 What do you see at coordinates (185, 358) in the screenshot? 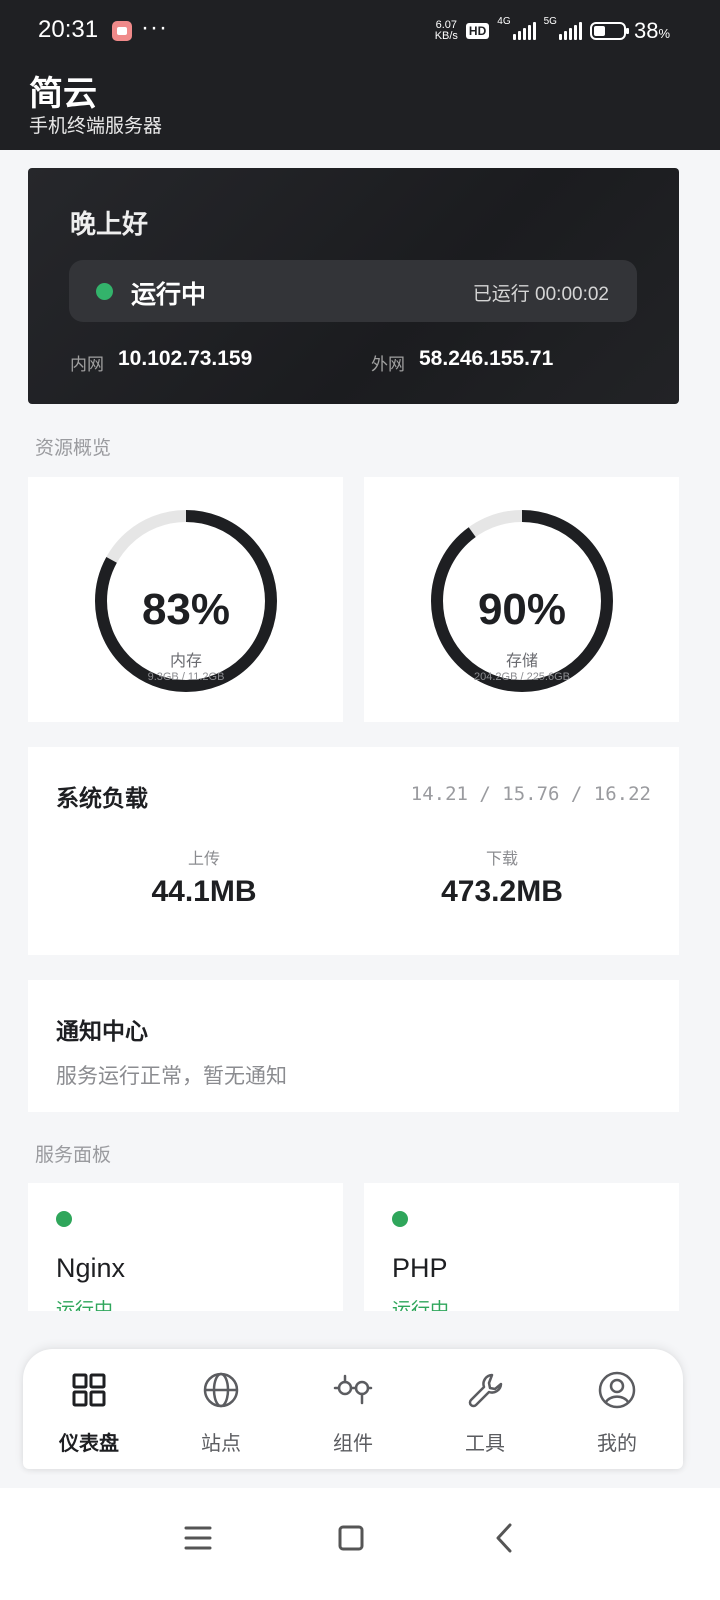
I see `lan-ip: 10.102.73.159` at bounding box center [185, 358].